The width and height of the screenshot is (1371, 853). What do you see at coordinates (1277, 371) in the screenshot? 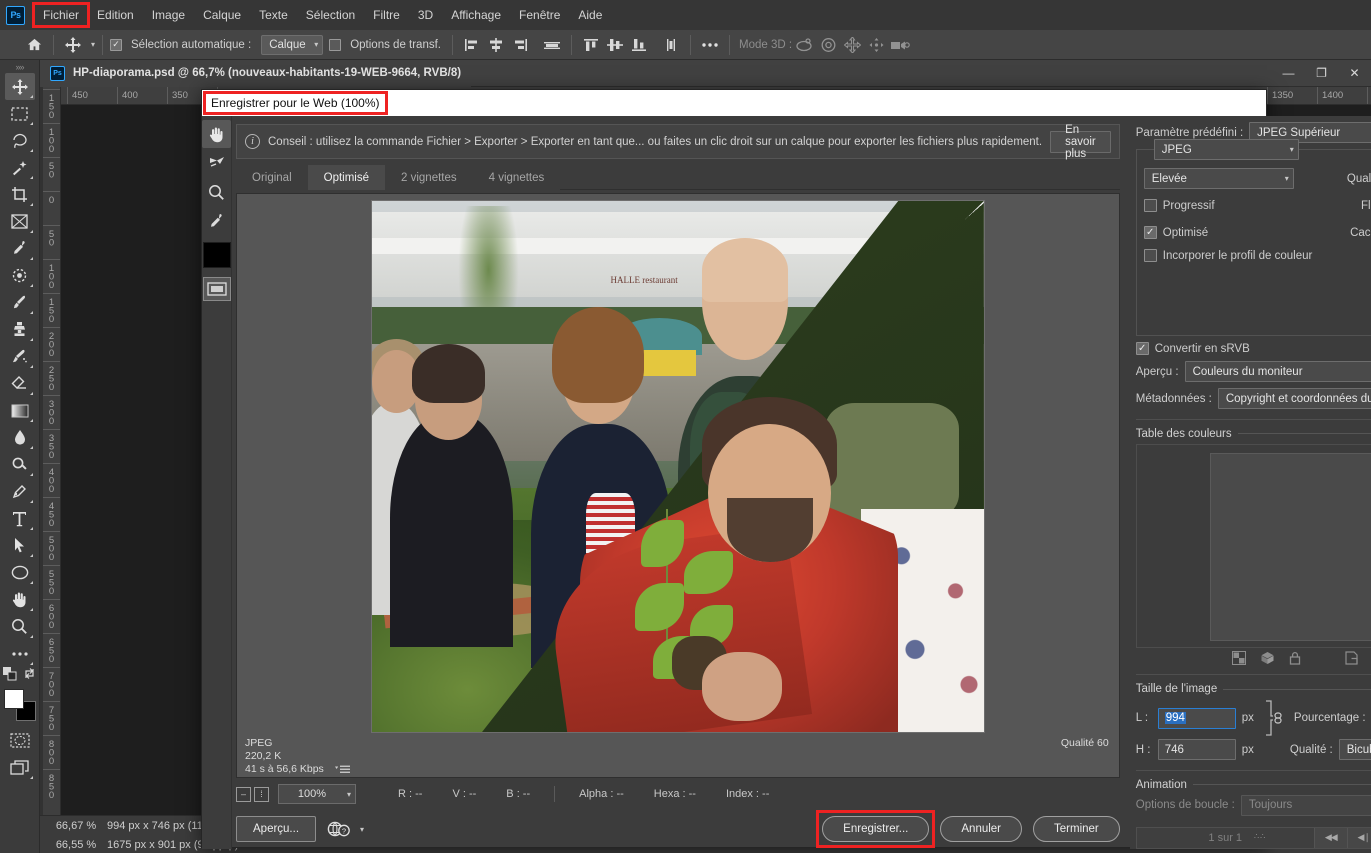
I see `preview-dropdown: Couleurs du moniteur ▾` at bounding box center [1277, 371].